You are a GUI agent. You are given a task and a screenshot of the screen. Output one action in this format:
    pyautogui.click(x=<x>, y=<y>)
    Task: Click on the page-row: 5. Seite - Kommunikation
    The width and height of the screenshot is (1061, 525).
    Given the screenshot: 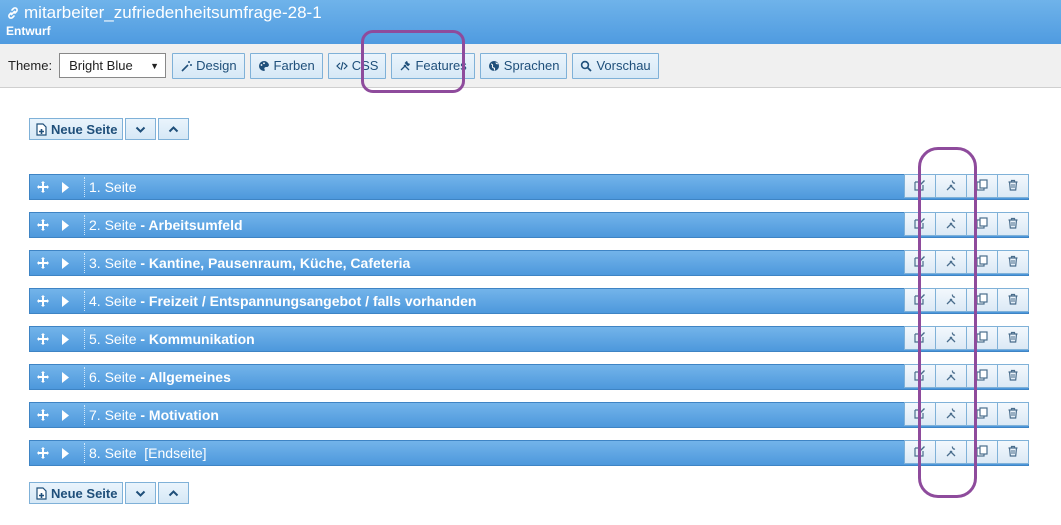 What is the action you would take?
    pyautogui.click(x=529, y=339)
    